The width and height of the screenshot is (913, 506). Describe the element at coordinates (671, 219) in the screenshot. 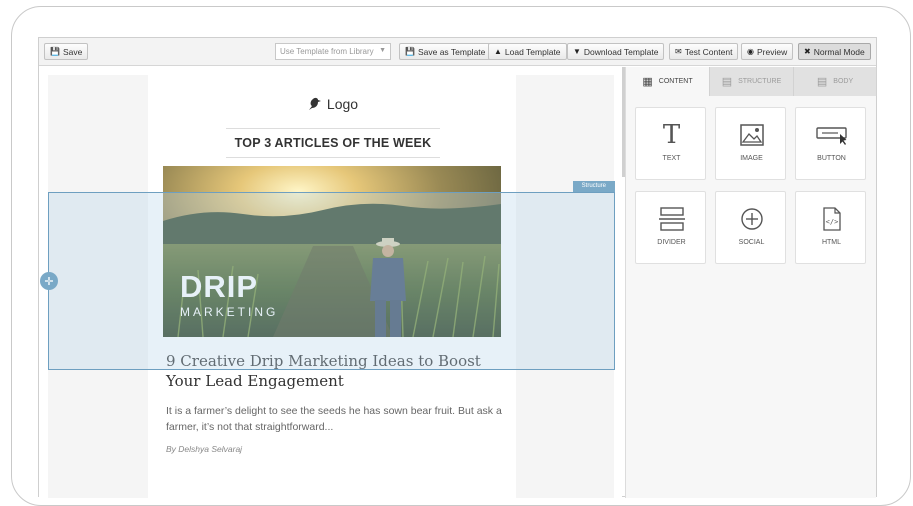

I see `divider-icon` at that location.